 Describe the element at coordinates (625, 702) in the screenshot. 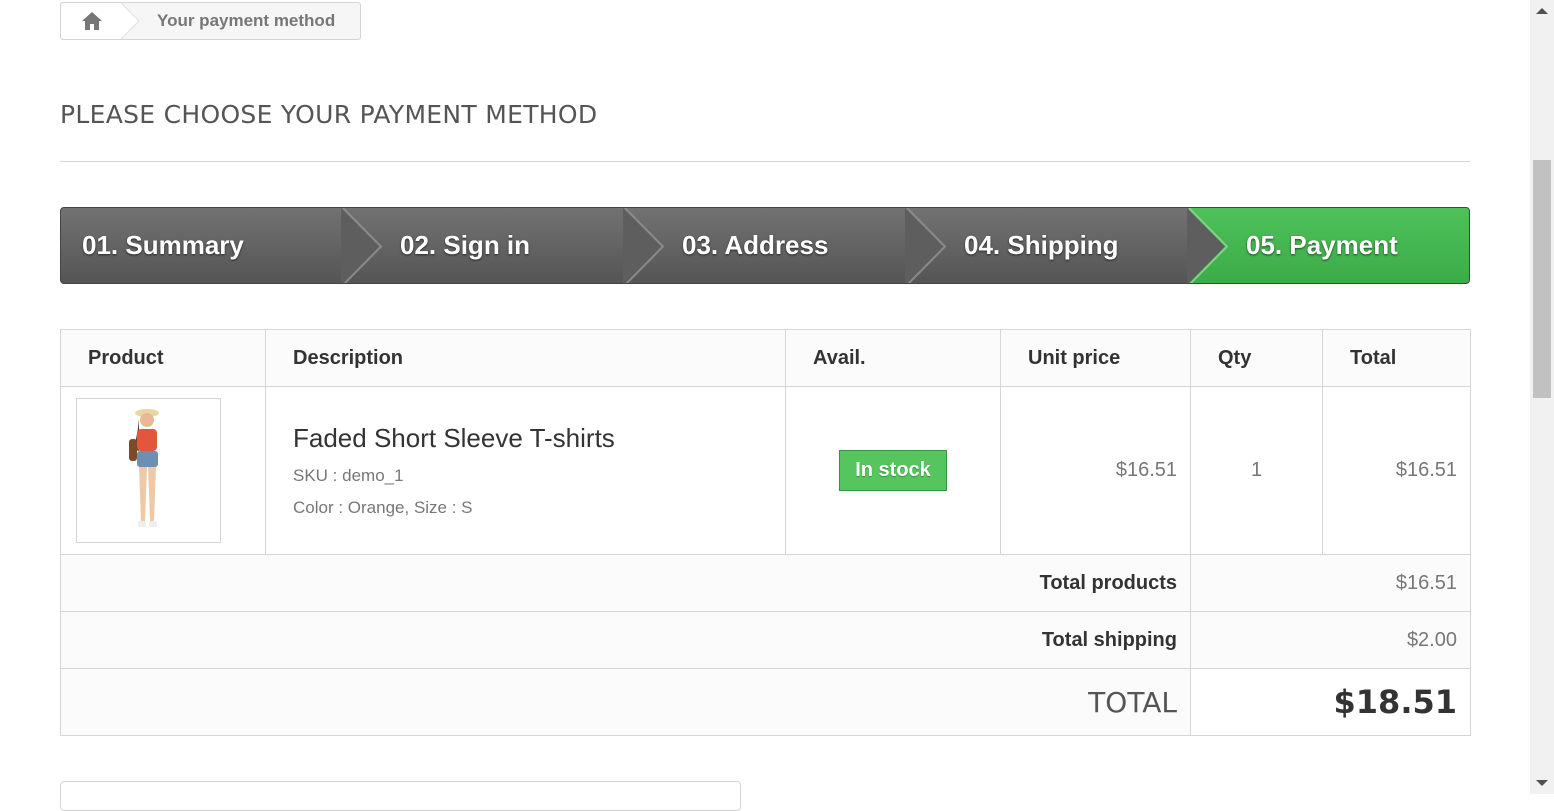

I see `grand-total-label: TOTAL` at that location.